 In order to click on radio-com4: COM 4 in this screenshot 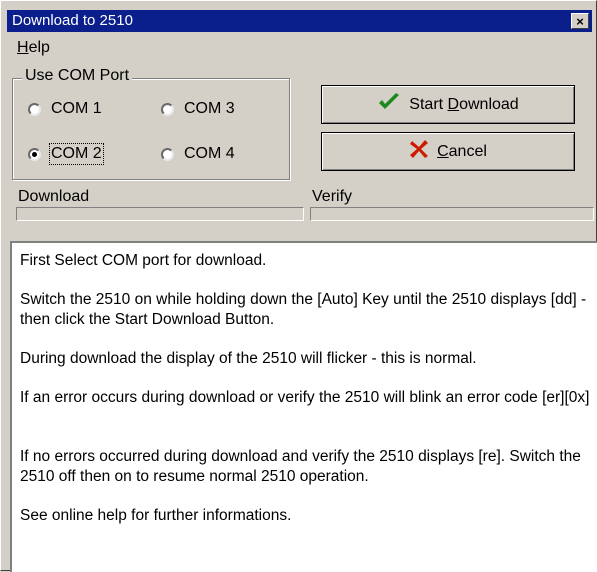, I will do `click(198, 154)`.